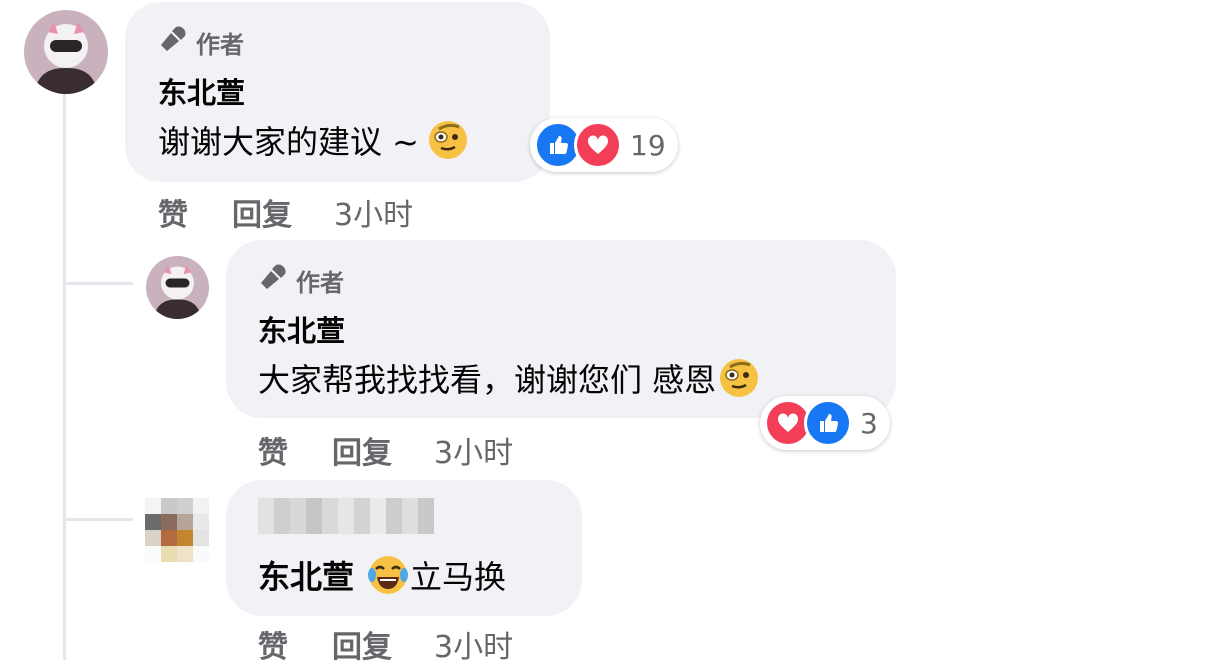 The width and height of the screenshot is (1216, 666). Describe the element at coordinates (648, 145) in the screenshot. I see `reaction-count: 19` at that location.